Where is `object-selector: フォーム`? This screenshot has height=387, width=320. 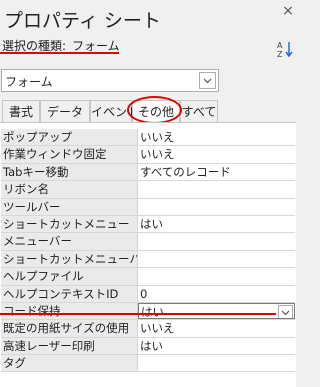
object-selector: フォーム is located at coordinates (110, 80).